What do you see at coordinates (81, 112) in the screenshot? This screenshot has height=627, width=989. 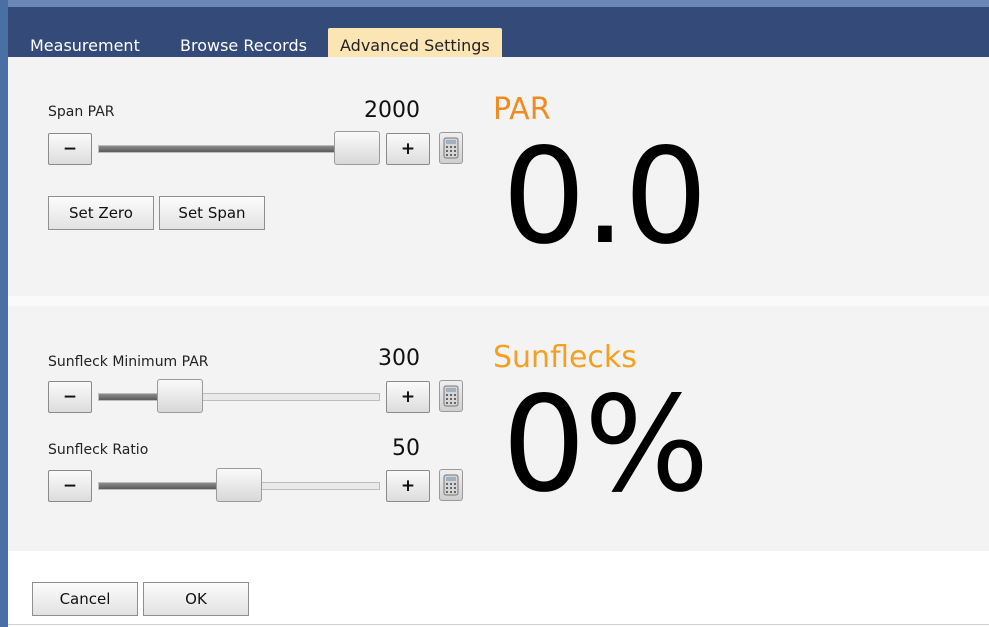 I see `span-par-label: Span PAR` at bounding box center [81, 112].